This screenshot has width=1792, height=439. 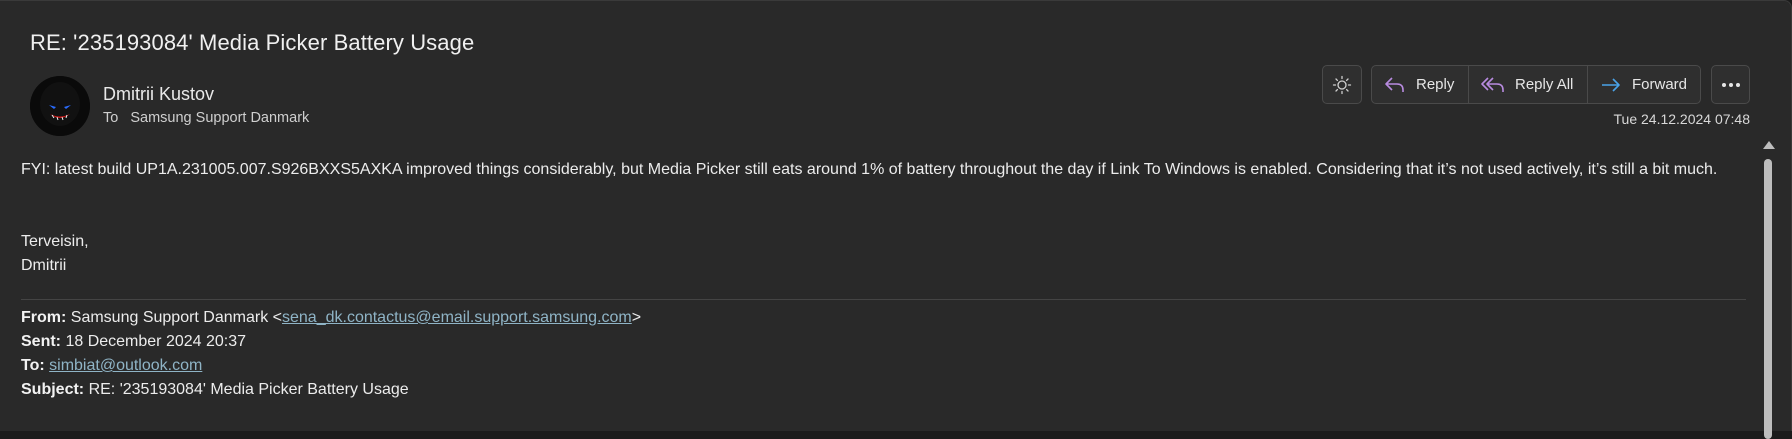 What do you see at coordinates (219, 118) in the screenshot?
I see `recipient-name: Samsung Support Danmark` at bounding box center [219, 118].